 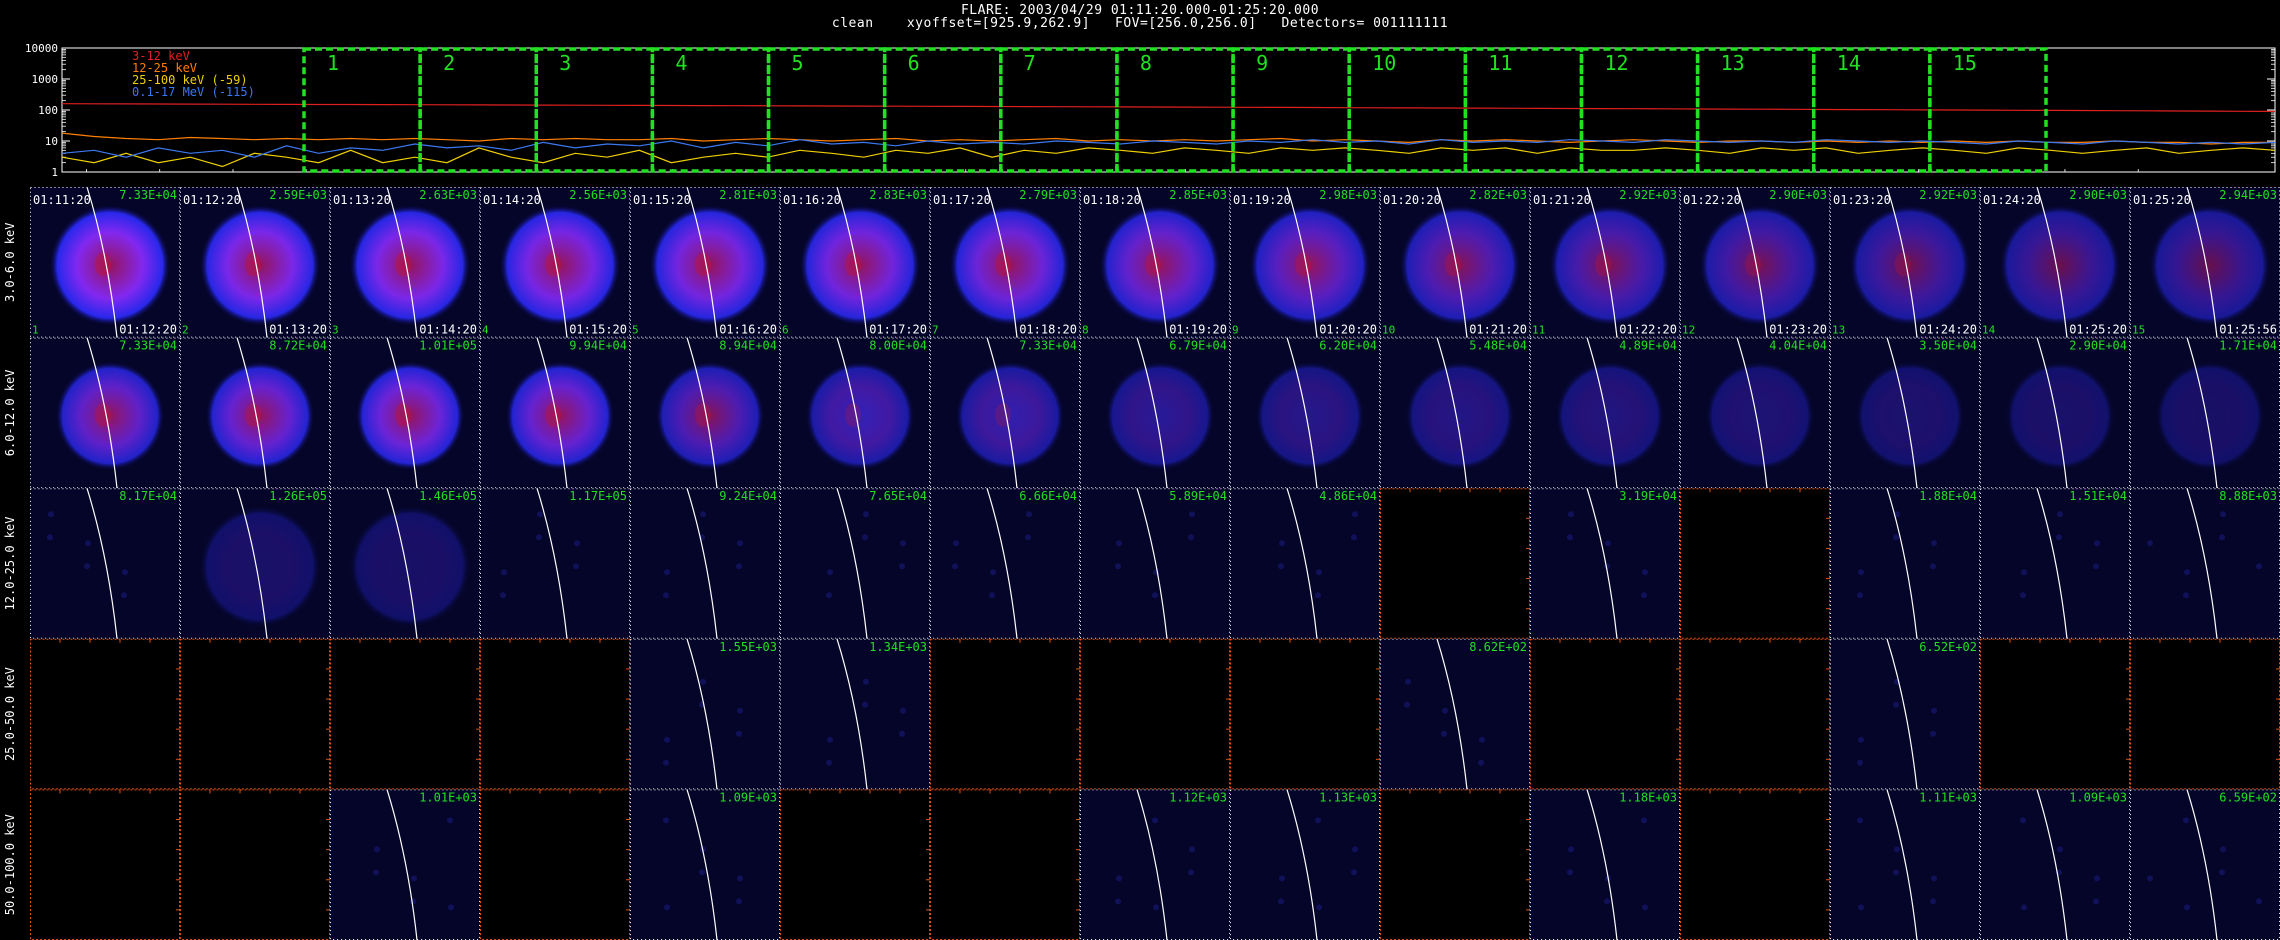 What do you see at coordinates (105, 864) in the screenshot?
I see `image-panel-r5-c1` at bounding box center [105, 864].